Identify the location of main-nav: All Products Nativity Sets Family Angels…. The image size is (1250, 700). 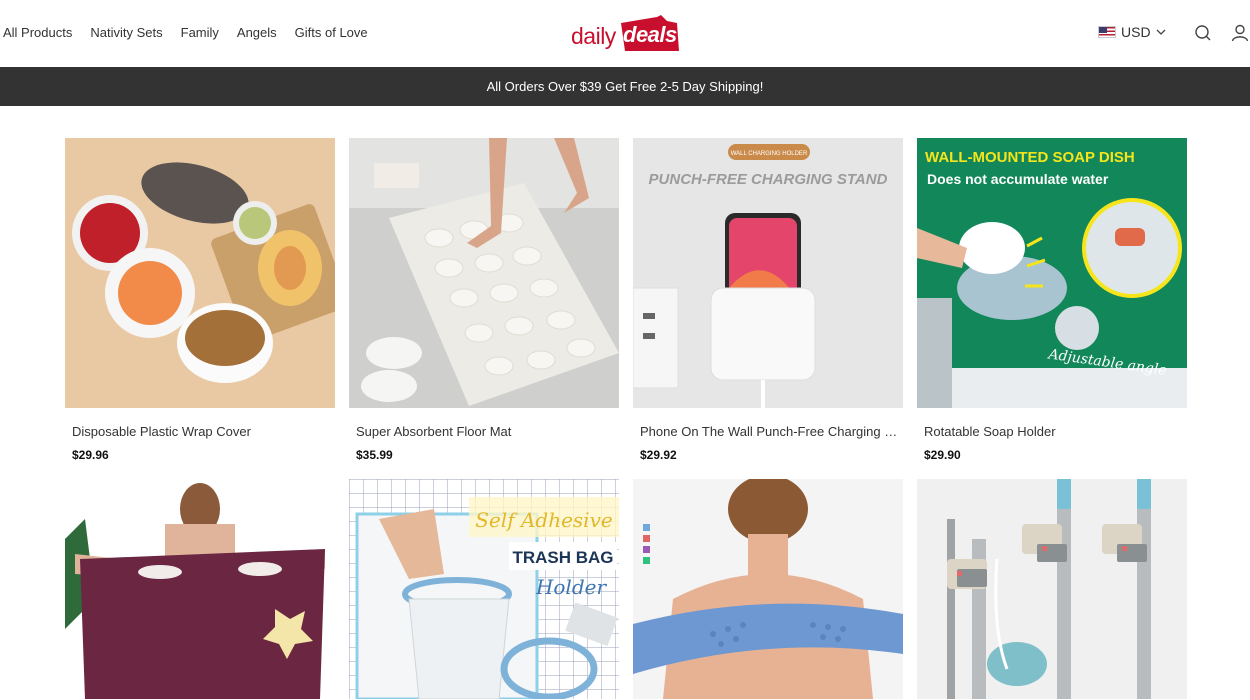
(194, 32).